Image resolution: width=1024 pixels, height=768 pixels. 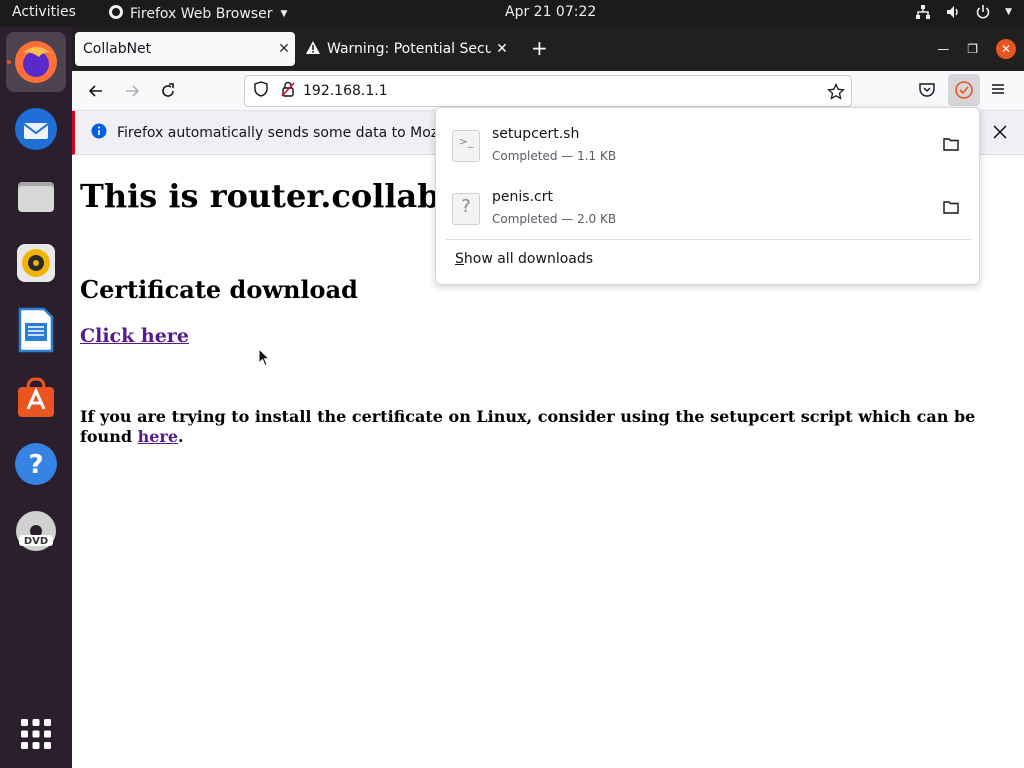 I want to click on unknown-file-icon: ?, so click(x=466, y=209).